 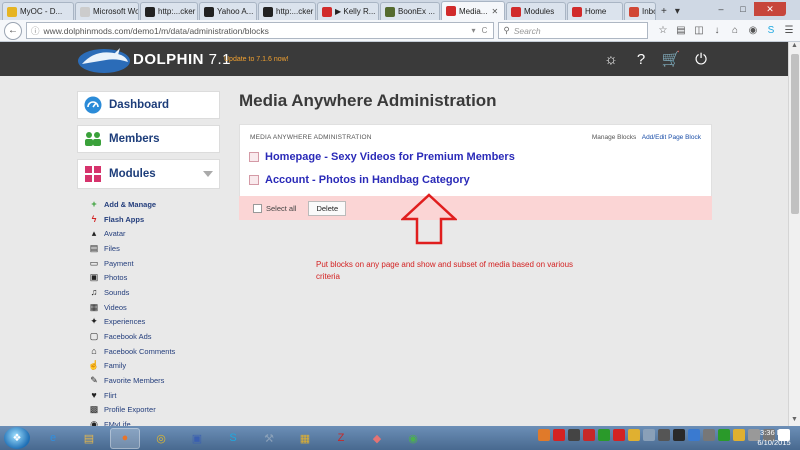 I want to click on dolphin-logo-icon, so click(x=104, y=59).